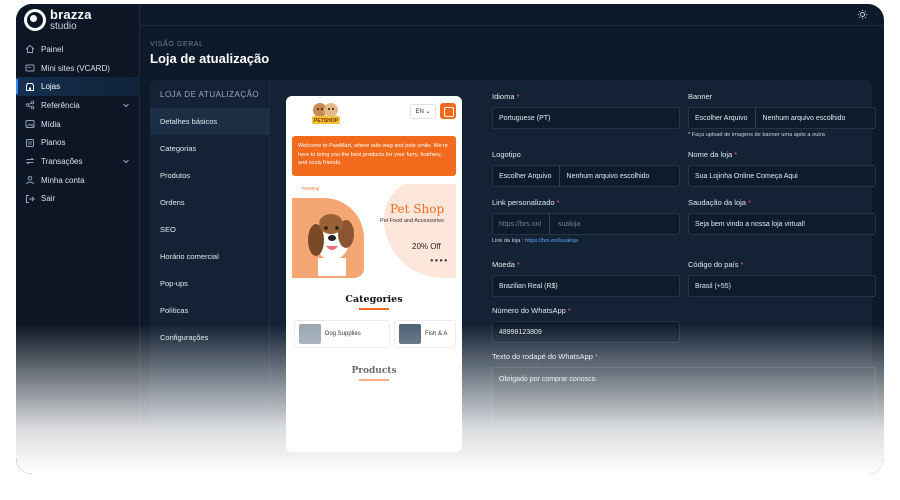 This screenshot has width=900, height=500. Describe the element at coordinates (126, 161) in the screenshot. I see `chevron-down-icon` at that location.